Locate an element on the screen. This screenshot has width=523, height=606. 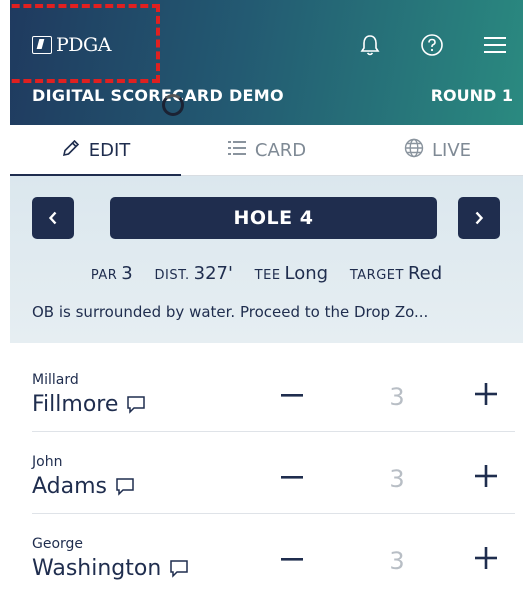
tee-label: TEE is located at coordinates (267, 275).